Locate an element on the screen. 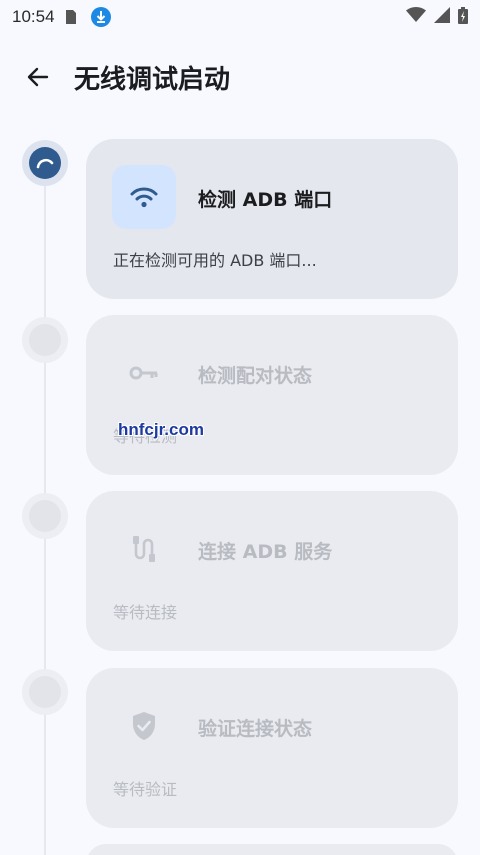 This screenshot has width=480, height=855. step-subtitle: 等待验证 is located at coordinates (145, 789).